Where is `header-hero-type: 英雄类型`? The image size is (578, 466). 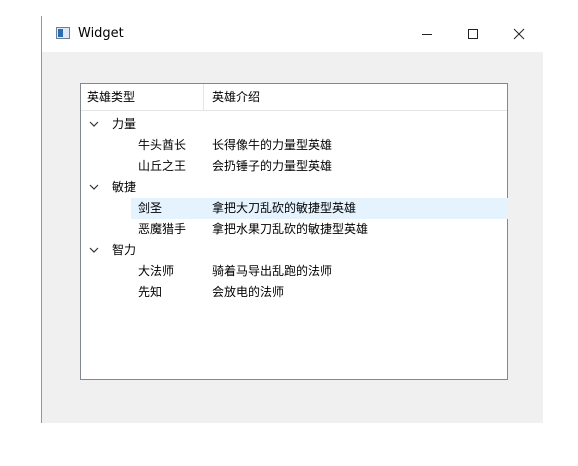
header-hero-type: 英雄类型 is located at coordinates (111, 97).